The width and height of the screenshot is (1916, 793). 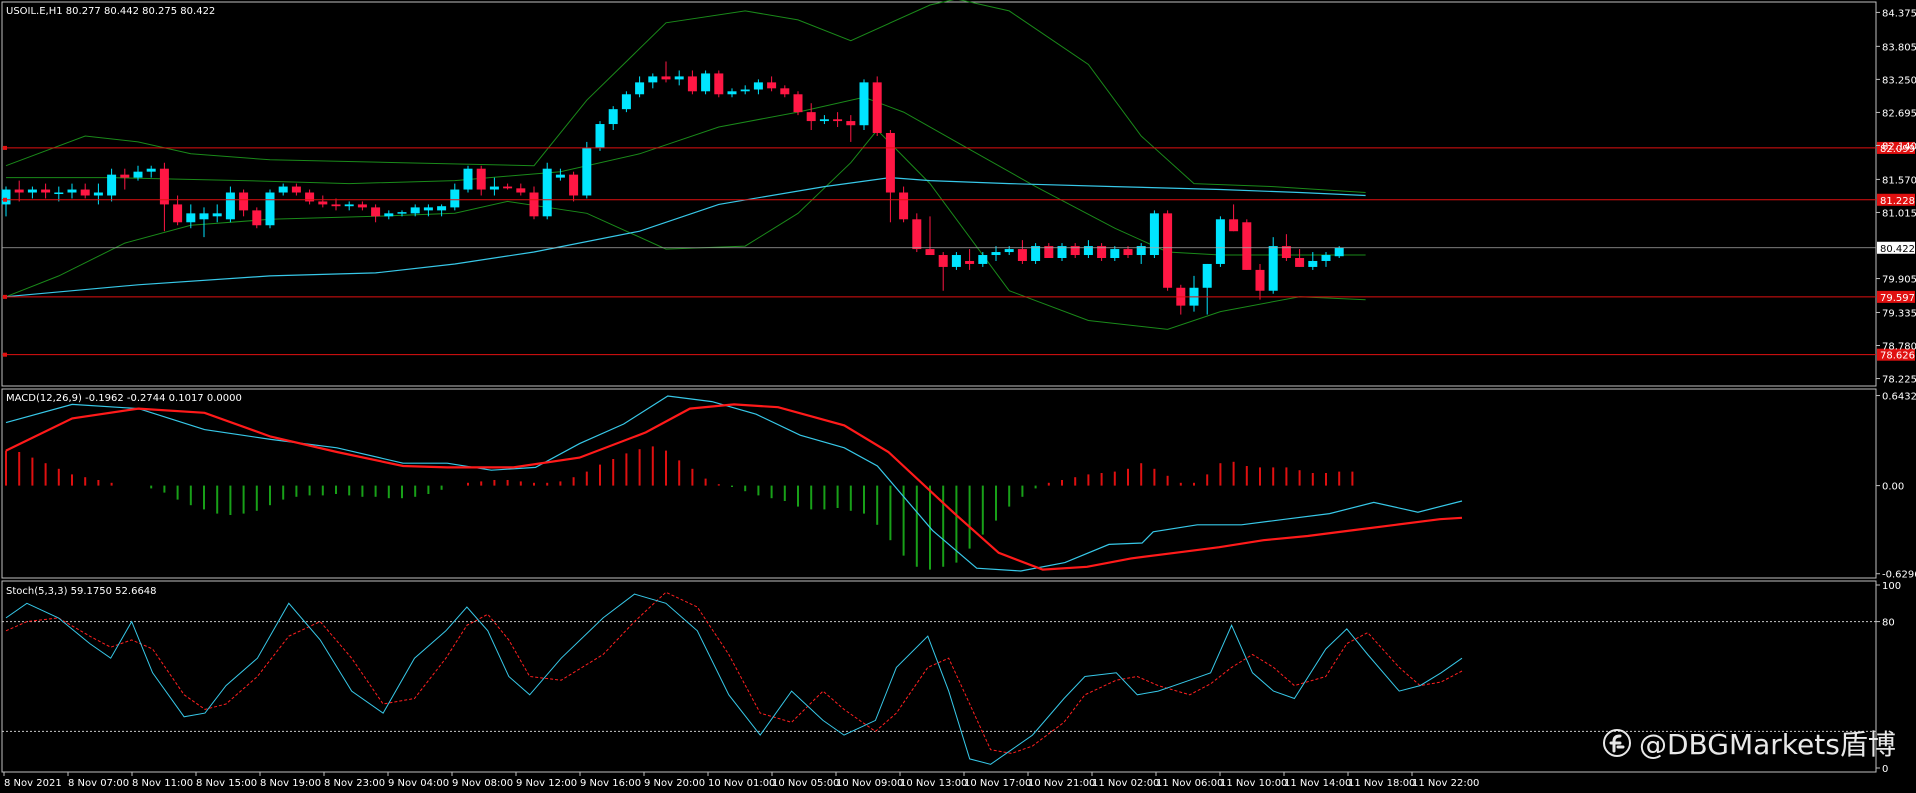 What do you see at coordinates (1617, 743) in the screenshot?
I see `dbg-logo-icon` at bounding box center [1617, 743].